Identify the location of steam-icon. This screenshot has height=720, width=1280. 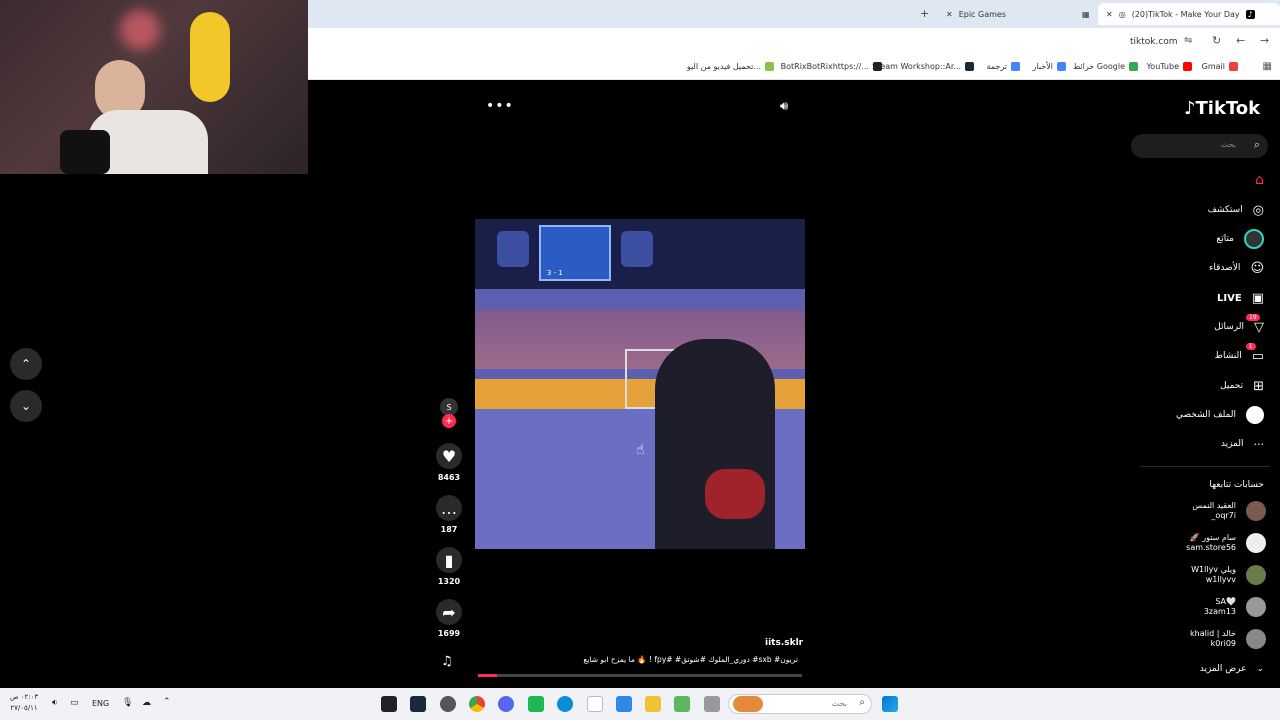
(418, 704).